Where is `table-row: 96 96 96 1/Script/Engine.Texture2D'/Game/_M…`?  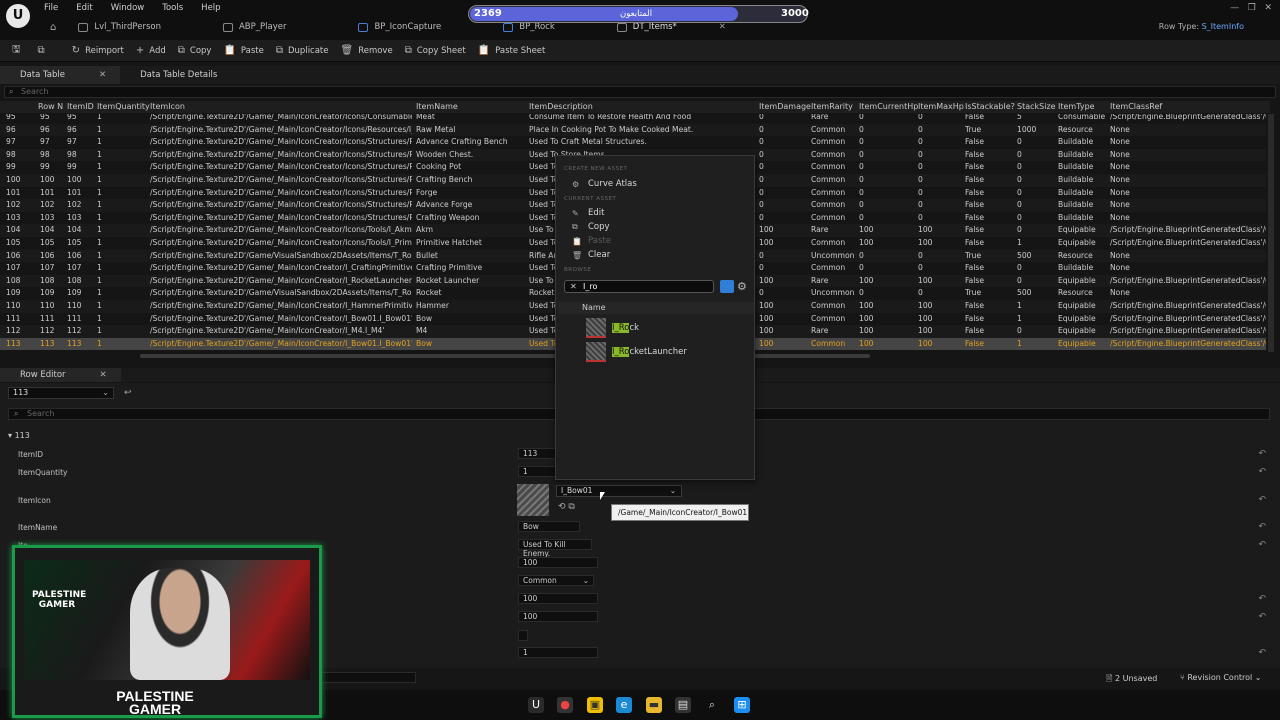
table-row: 96 96 96 1/Script/Engine.Texture2D'/Game/_M… is located at coordinates (633, 130).